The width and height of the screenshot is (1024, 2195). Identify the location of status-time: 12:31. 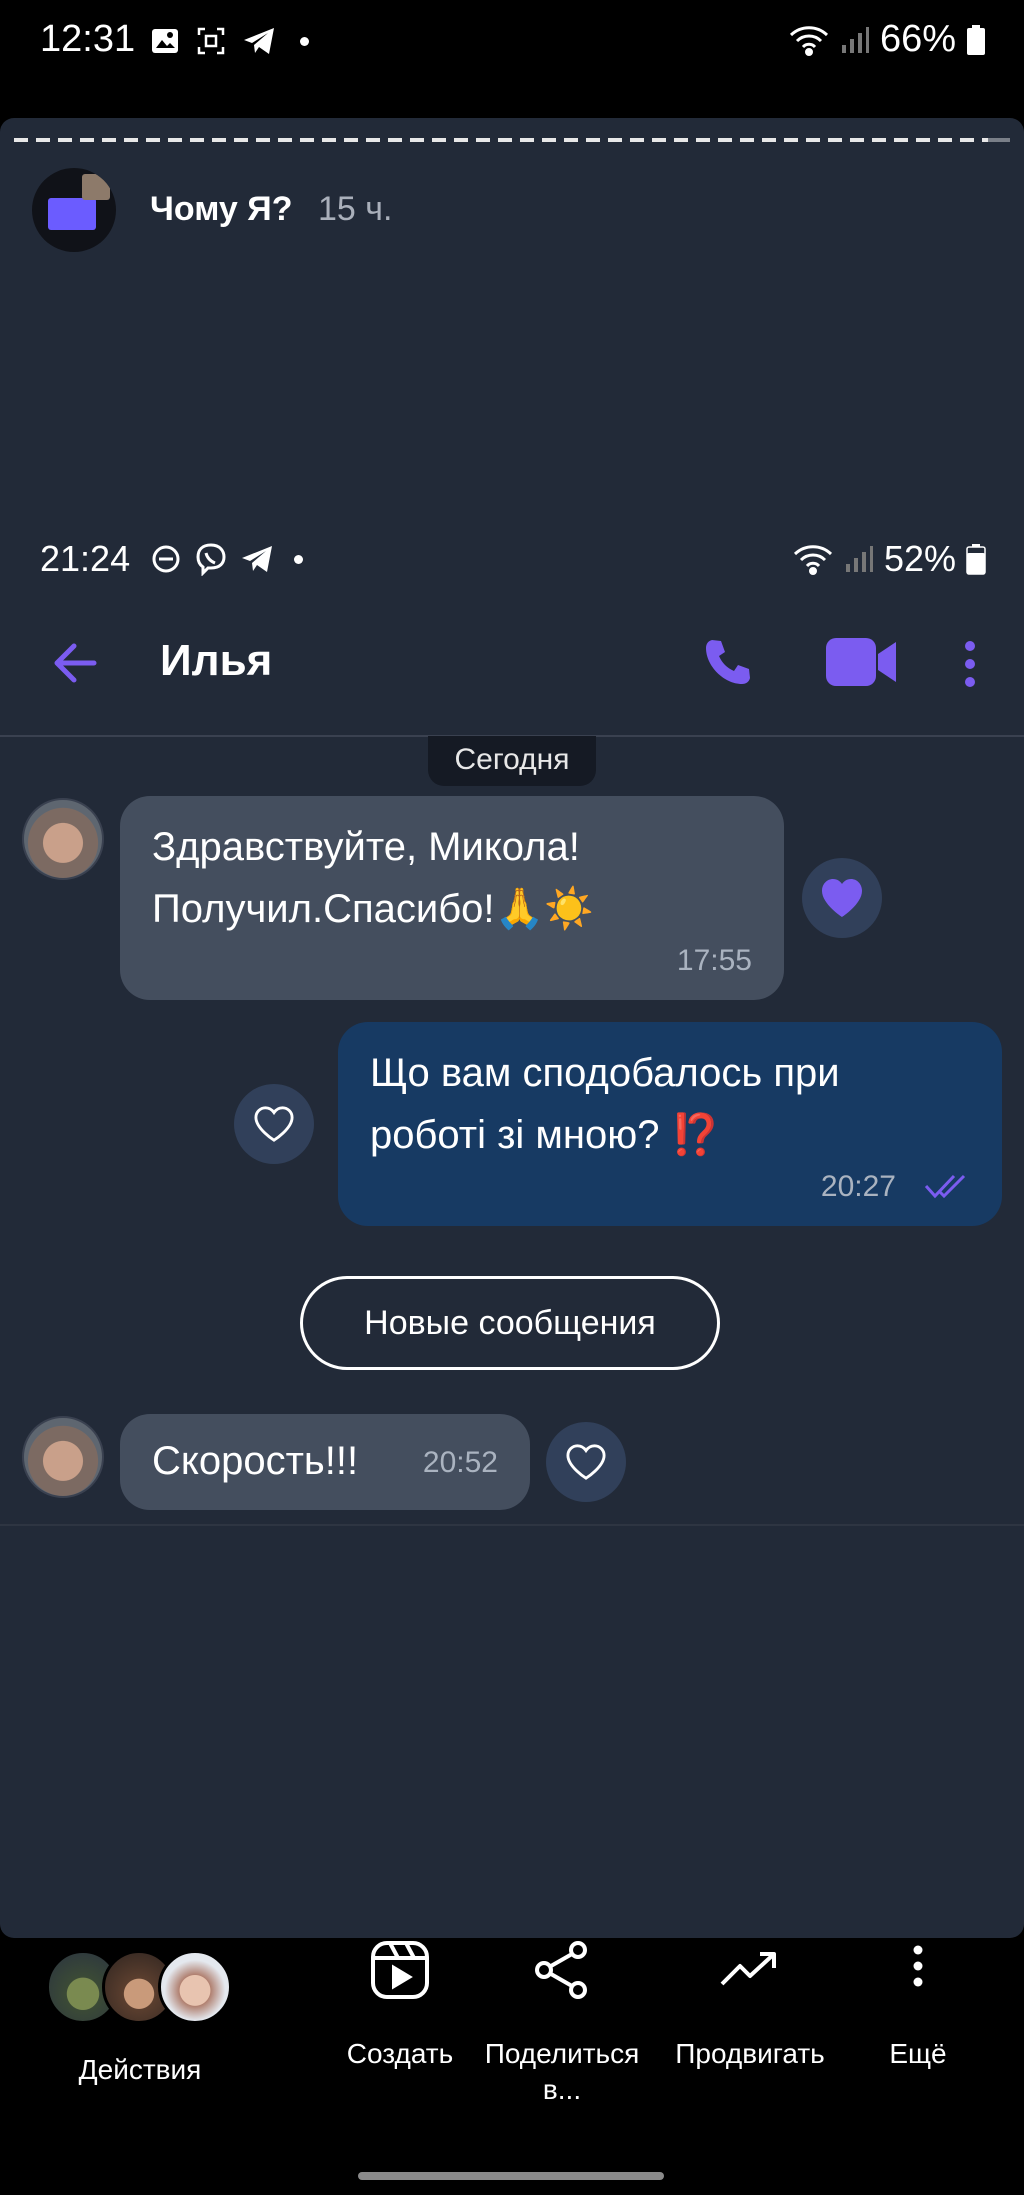
(88, 39).